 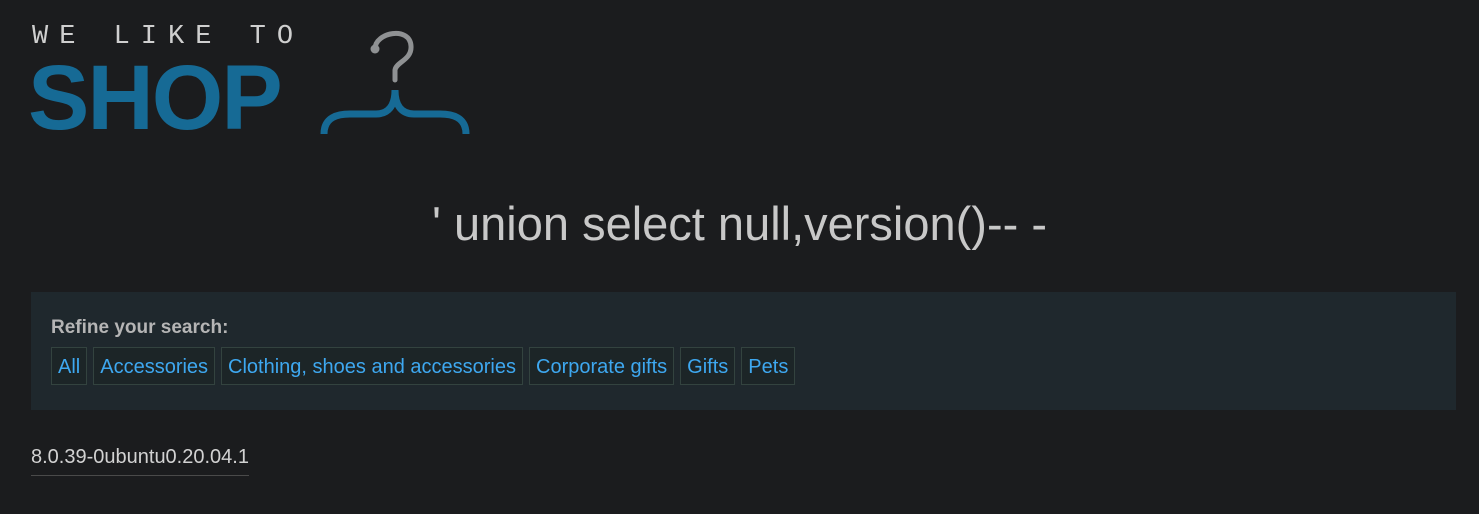 What do you see at coordinates (739, 223) in the screenshot?
I see `search-title: ' union select null,version()-- -` at bounding box center [739, 223].